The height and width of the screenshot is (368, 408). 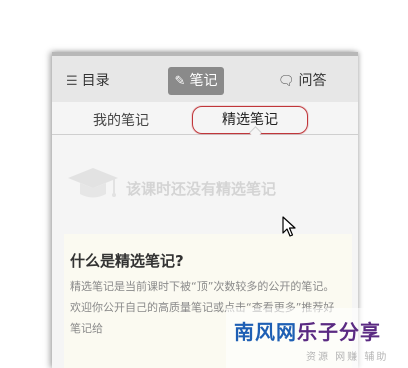 What do you see at coordinates (286, 81) in the screenshot?
I see `chat-icon: 🗨` at bounding box center [286, 81].